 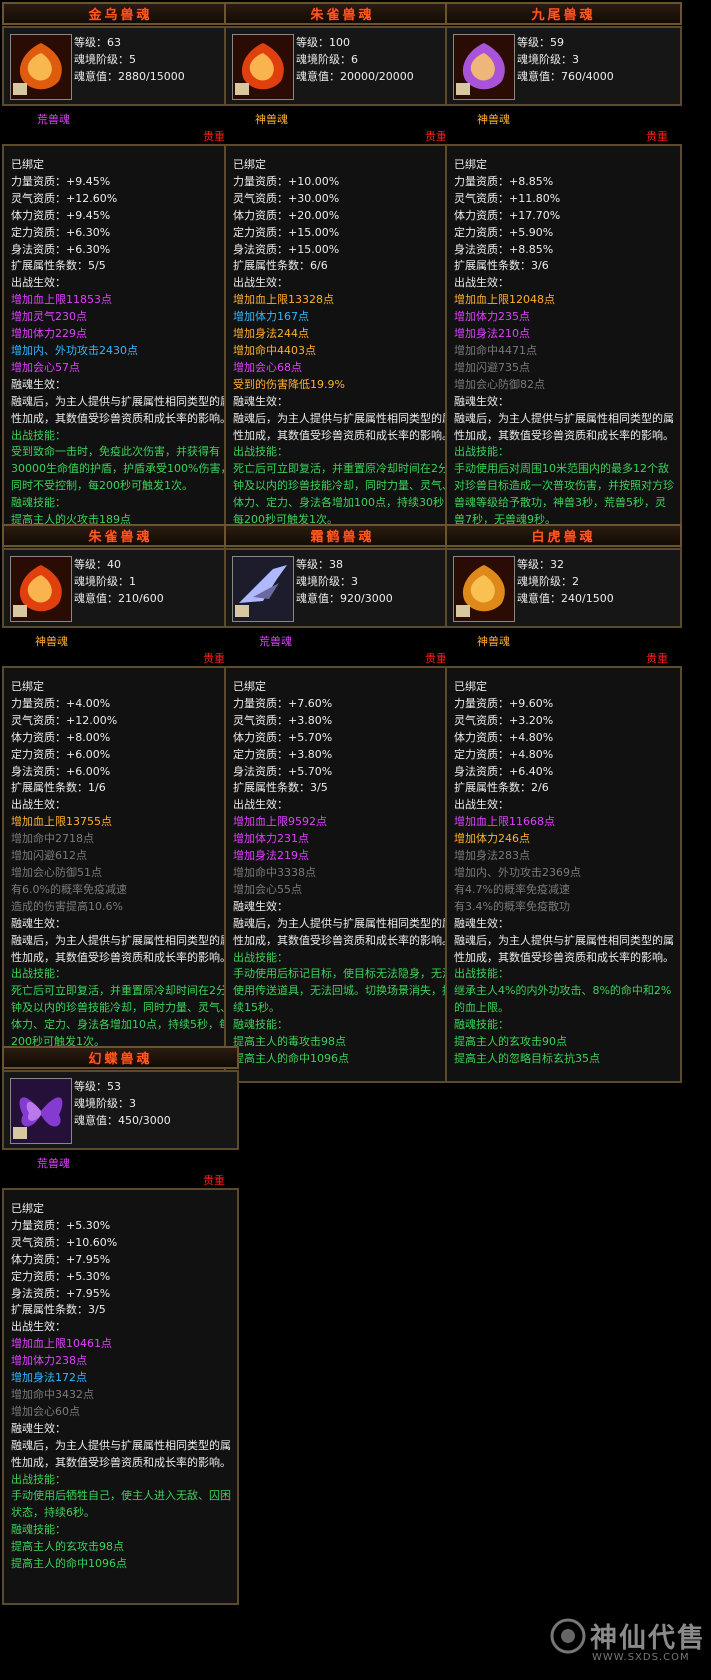 I want to click on soul-type: 荒兽魂, so click(x=53, y=1163).